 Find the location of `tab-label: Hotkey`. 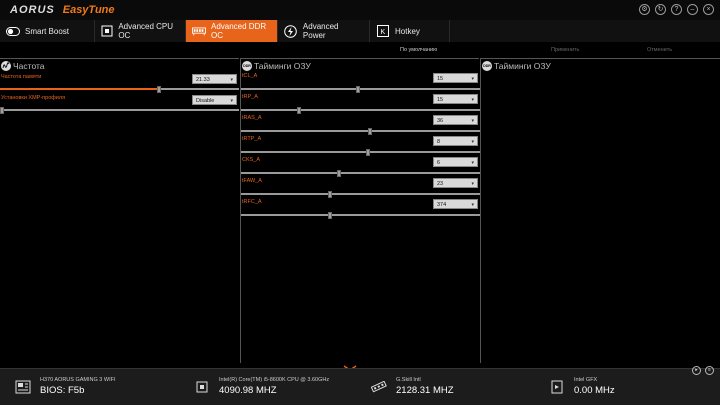

tab-label: Hotkey is located at coordinates (407, 31).